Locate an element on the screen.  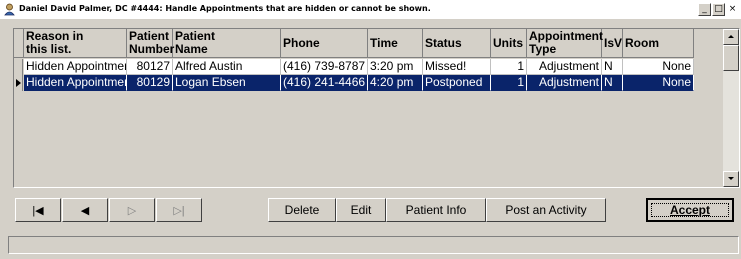
patient-info-button: Patient Info is located at coordinates (436, 210).